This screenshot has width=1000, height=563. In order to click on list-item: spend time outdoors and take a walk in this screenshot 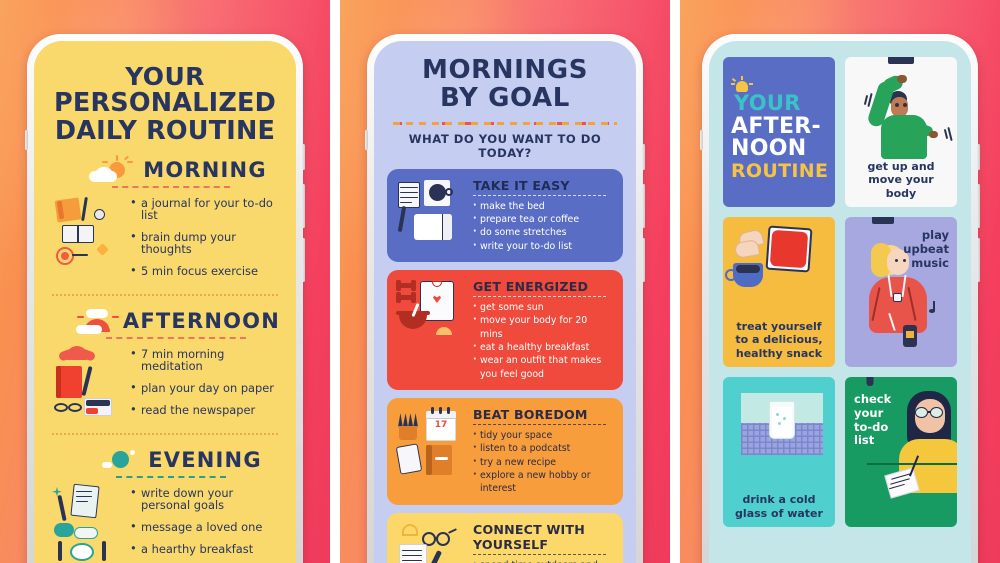, I will do `click(542, 560)`.